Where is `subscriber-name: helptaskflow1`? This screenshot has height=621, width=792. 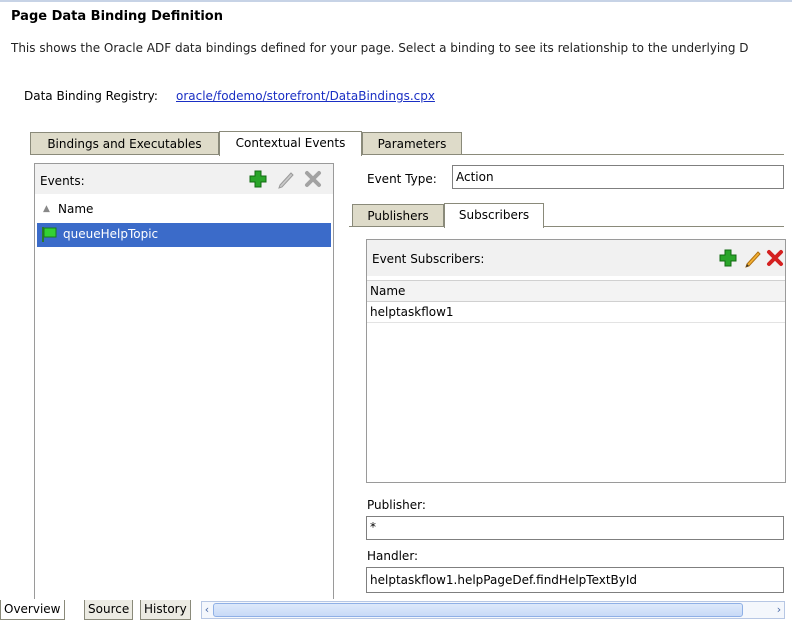
subscriber-name: helptaskflow1 is located at coordinates (412, 312).